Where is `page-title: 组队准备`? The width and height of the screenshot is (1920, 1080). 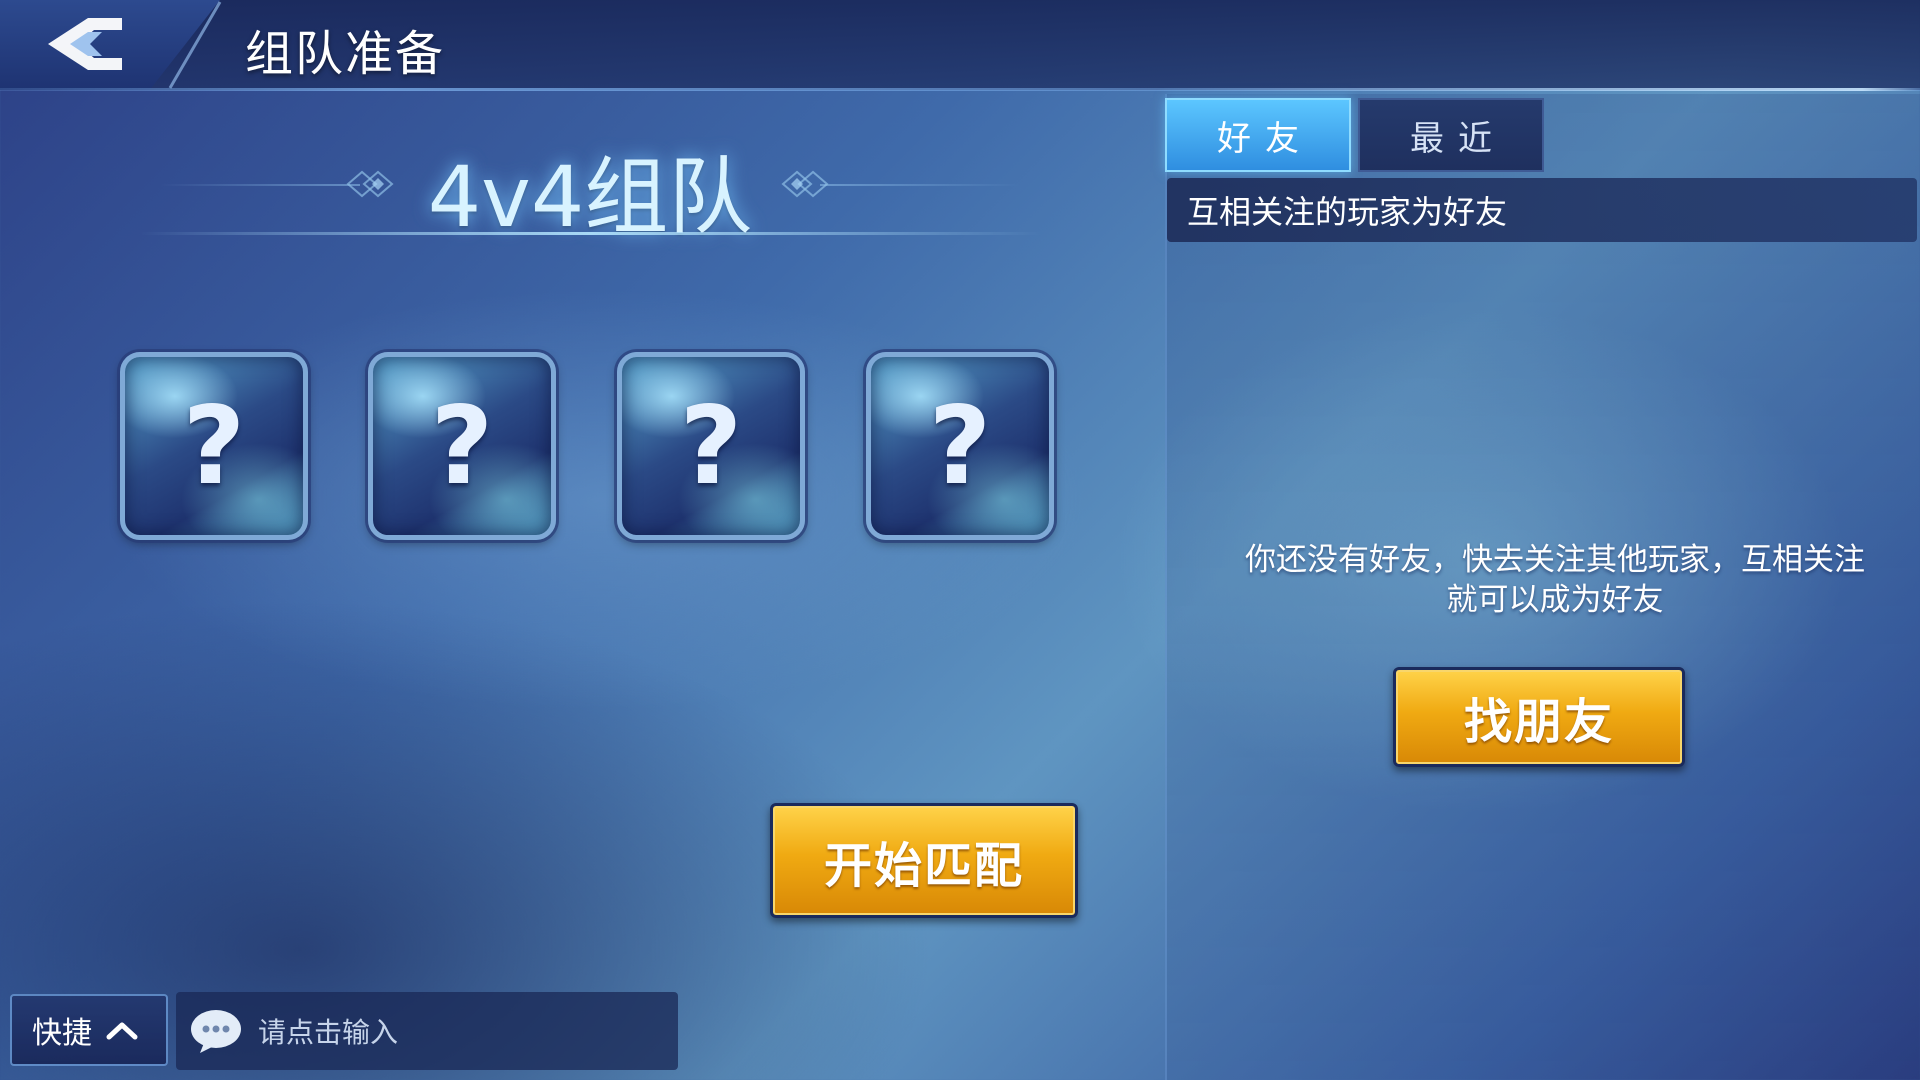 page-title: 组队准备 is located at coordinates (345, 54).